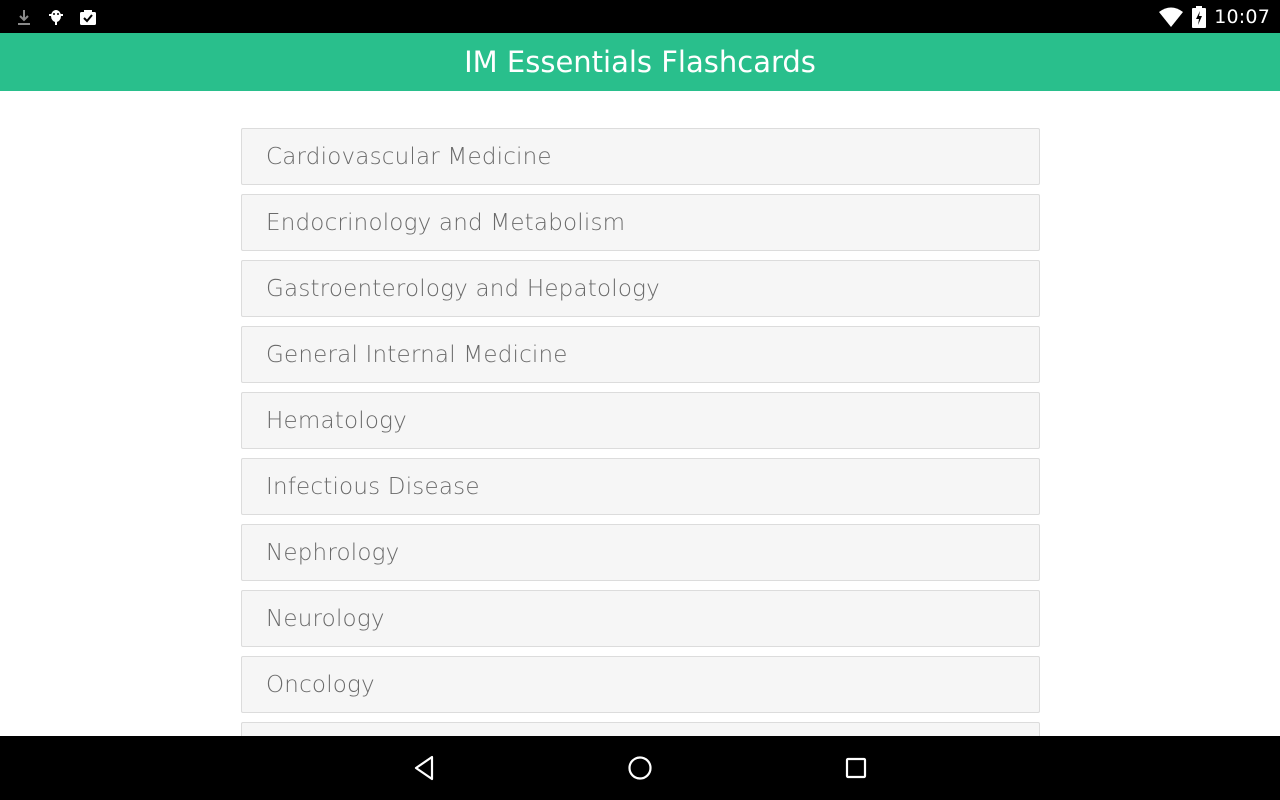 This screenshot has height=800, width=1280. I want to click on task-check-icon, so click(88, 17).